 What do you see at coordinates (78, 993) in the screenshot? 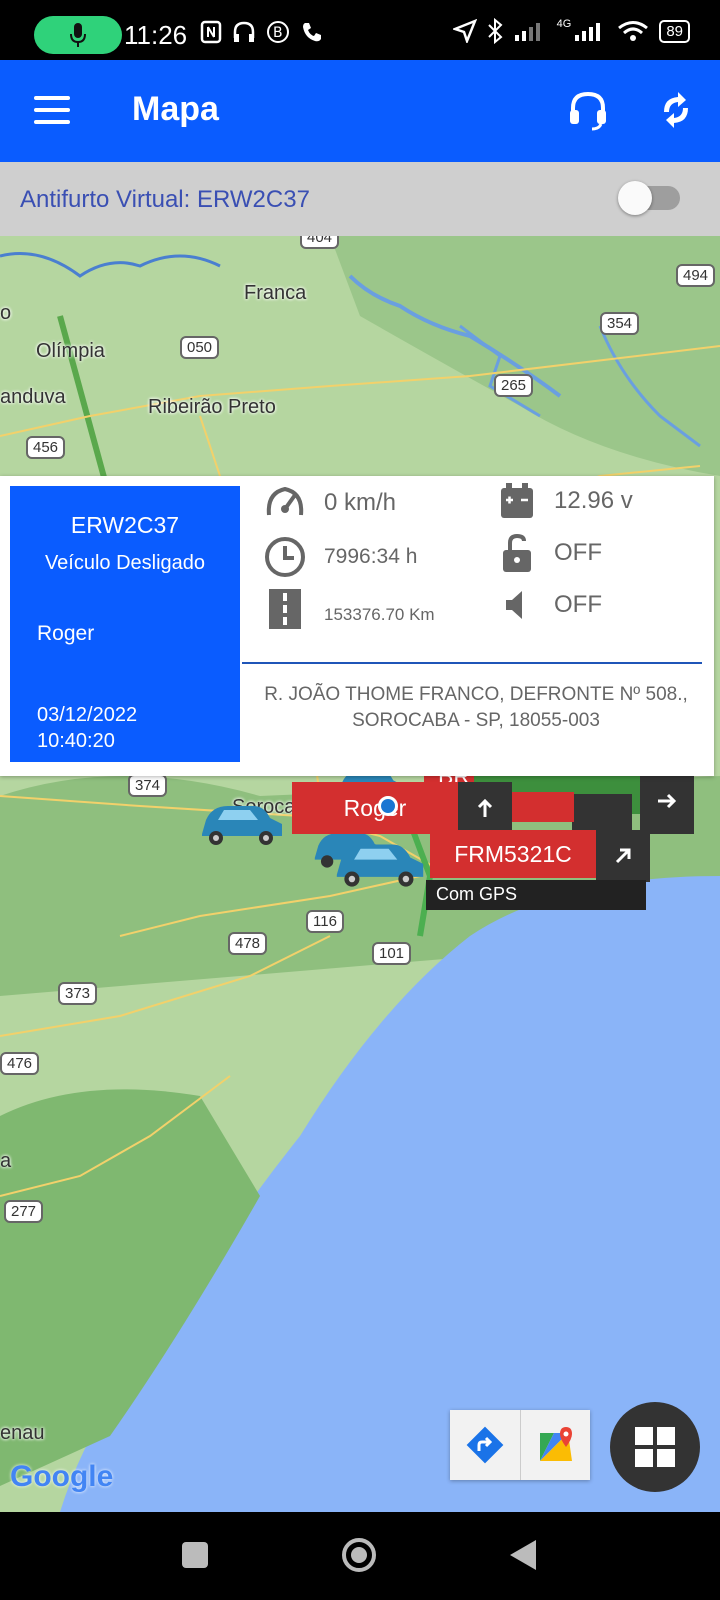
I see `road-shield: 373` at bounding box center [78, 993].